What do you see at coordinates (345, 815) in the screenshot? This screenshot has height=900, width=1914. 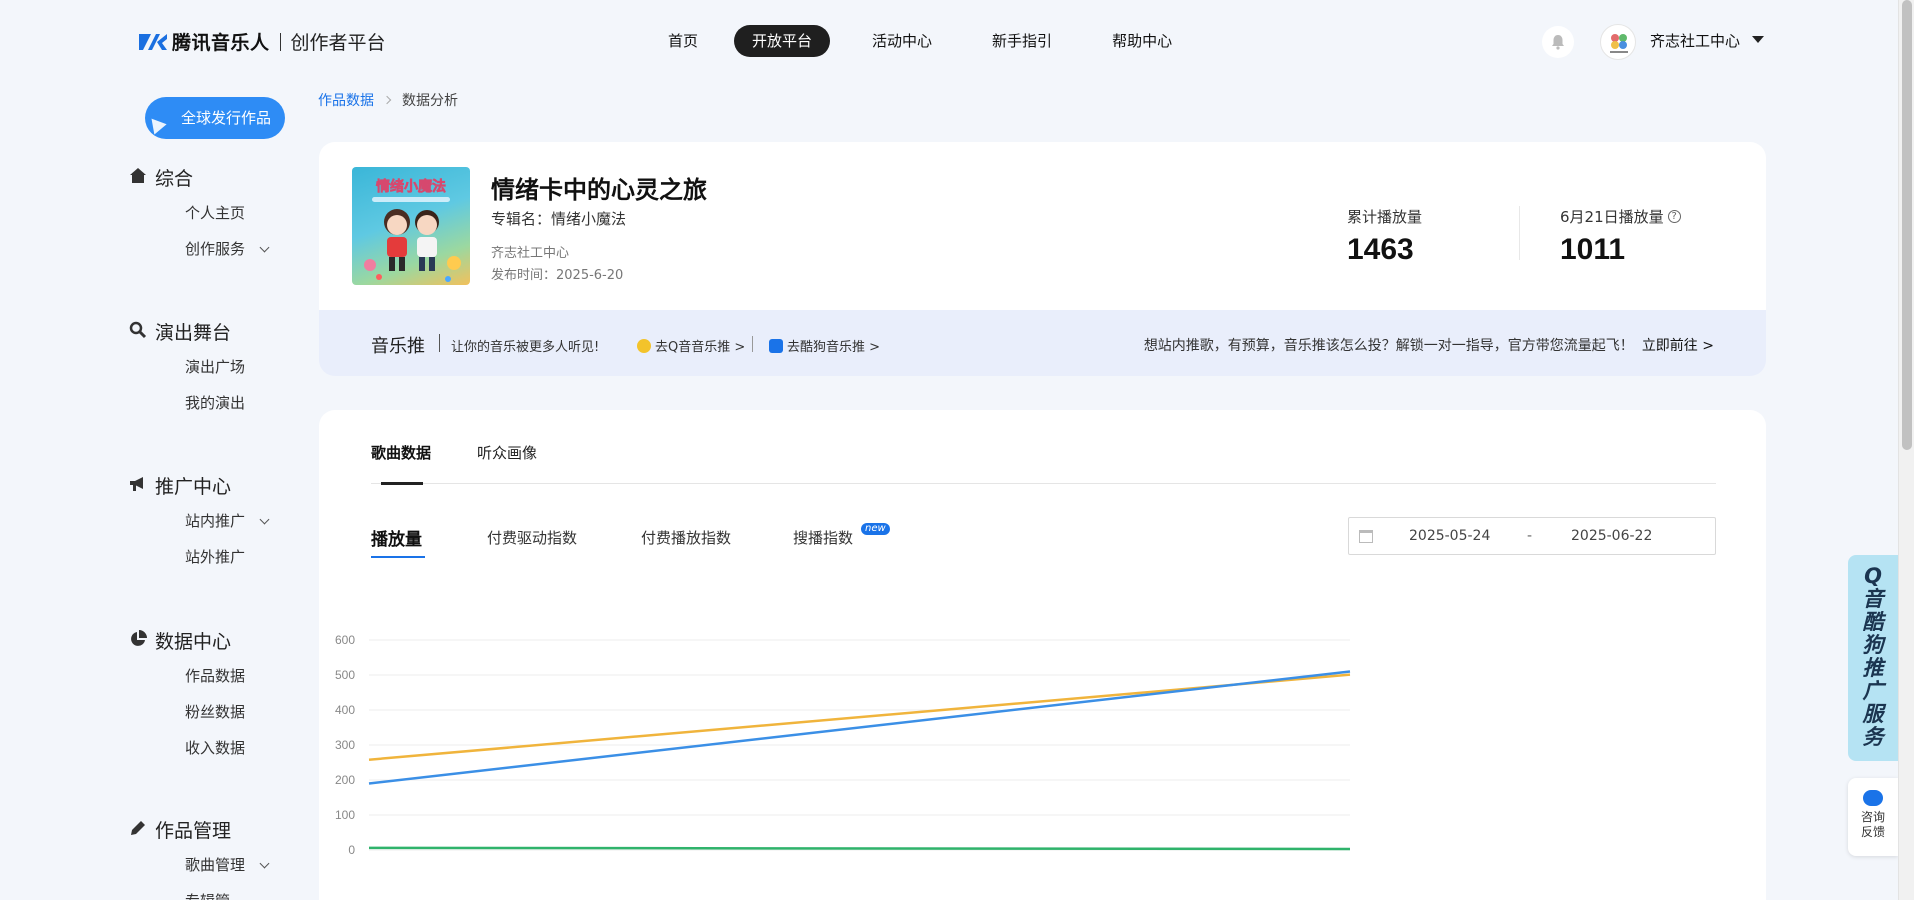 I see `y-tick-label: 100` at bounding box center [345, 815].